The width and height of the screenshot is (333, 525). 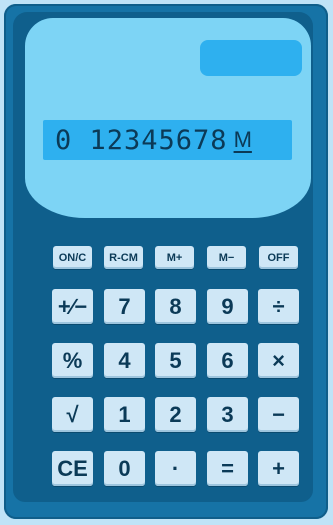 I want to click on square-root-button: √, so click(x=72, y=414).